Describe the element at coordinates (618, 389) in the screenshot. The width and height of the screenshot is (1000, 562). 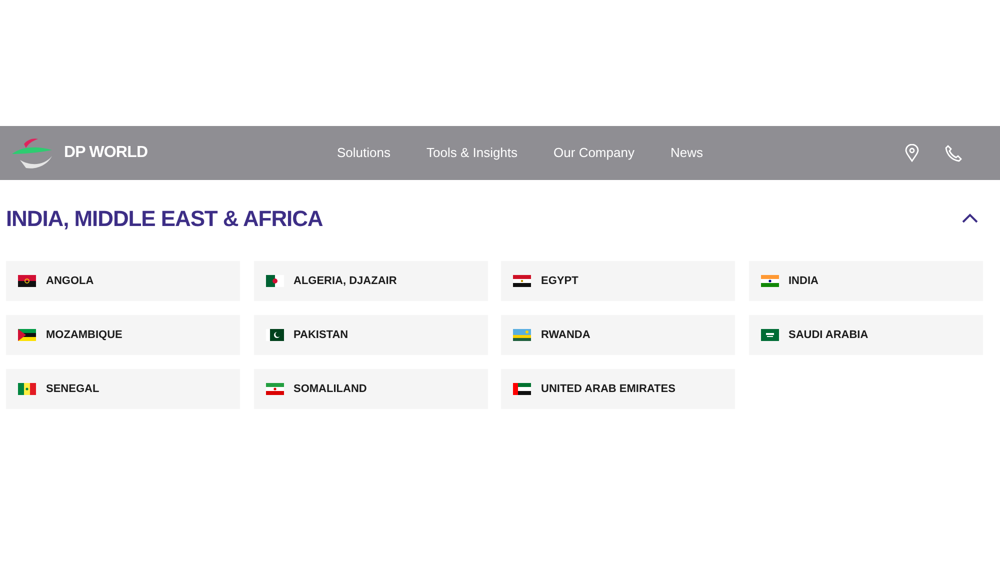
I see `country-link: UNITED ARAB EMIRATES` at that location.